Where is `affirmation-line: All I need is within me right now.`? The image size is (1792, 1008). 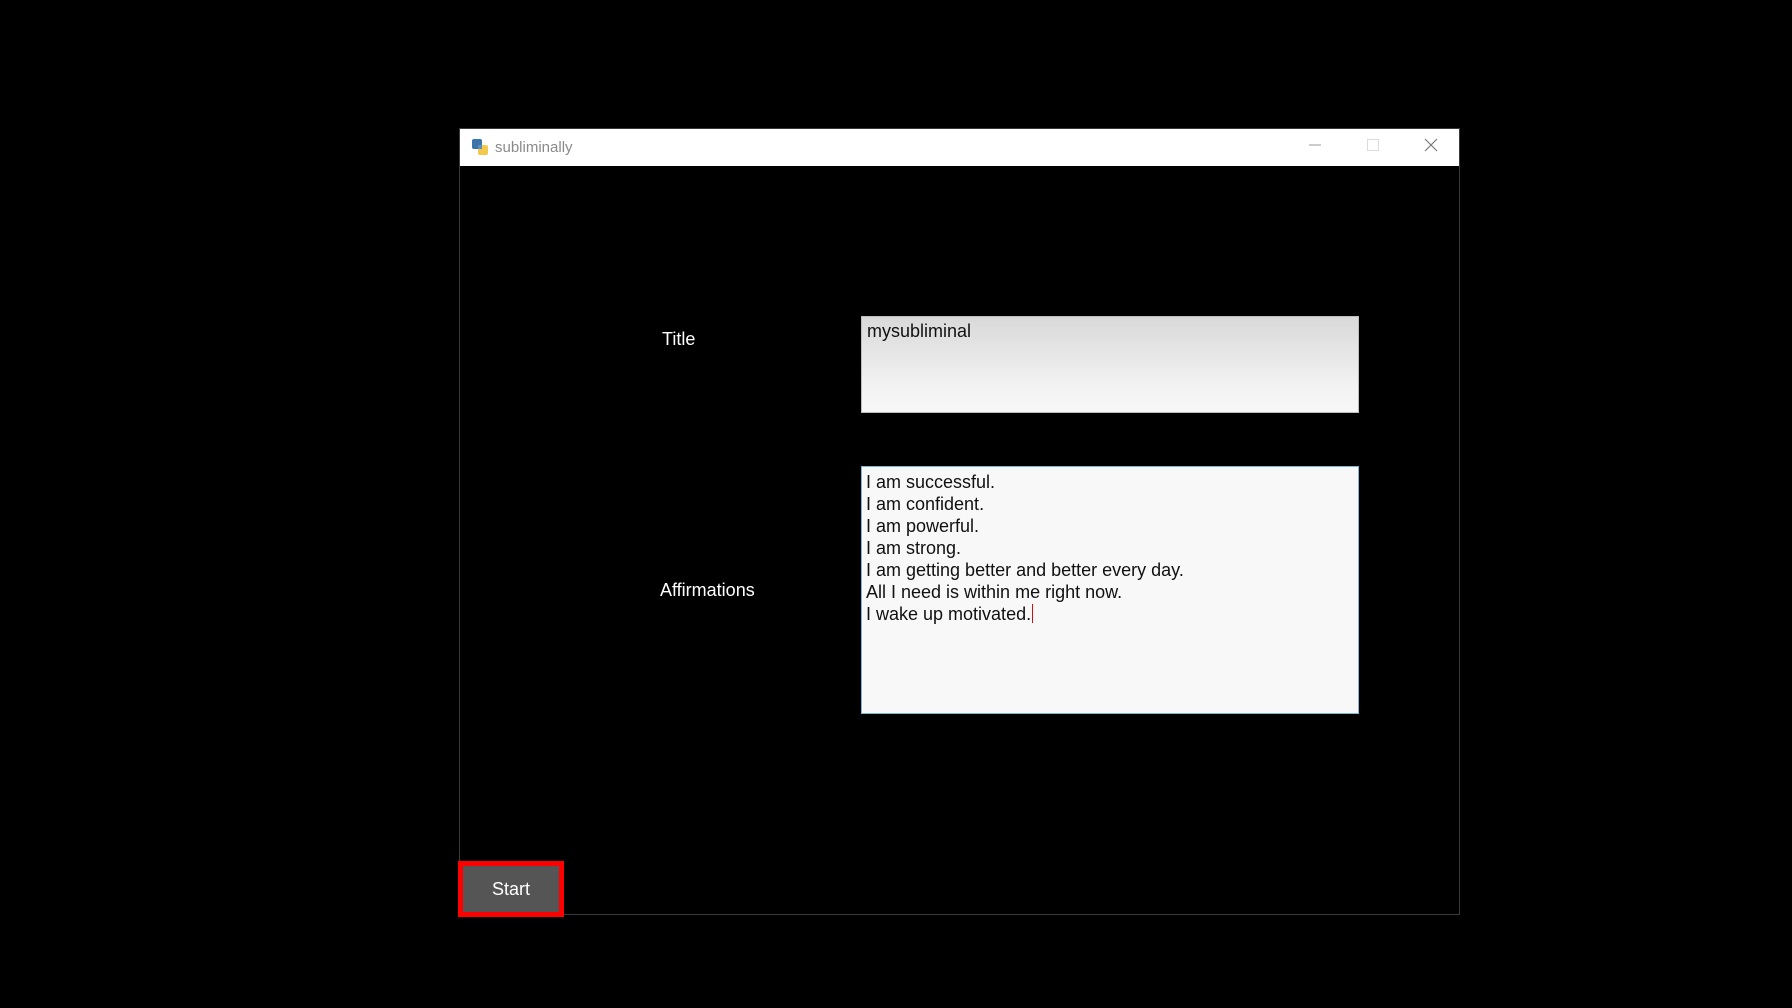 affirmation-line: All I need is within me right now. is located at coordinates (994, 592).